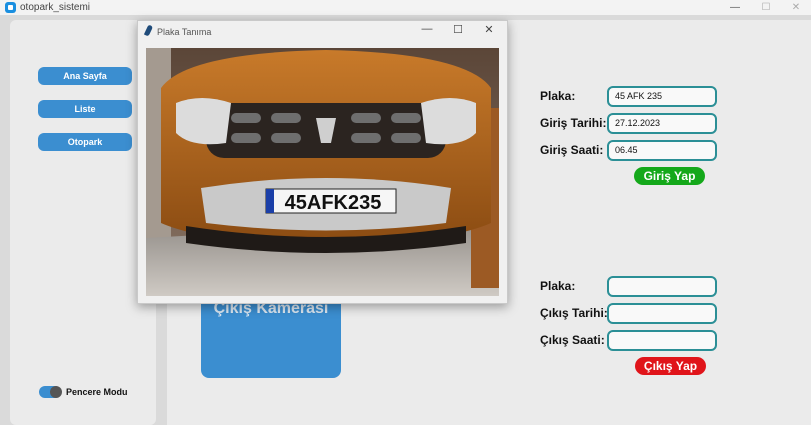 The height and width of the screenshot is (425, 811). I want to click on entry-submit-button: Giriş Yap, so click(669, 176).